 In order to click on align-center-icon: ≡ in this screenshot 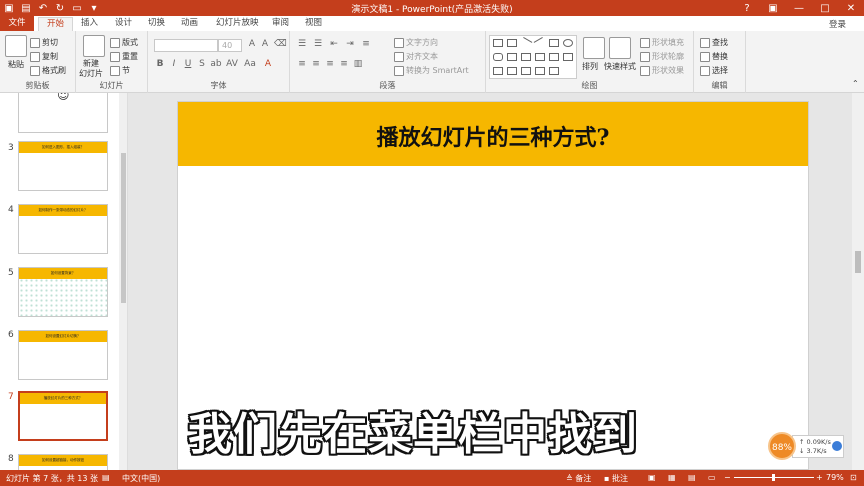, I will do `click(316, 64)`.